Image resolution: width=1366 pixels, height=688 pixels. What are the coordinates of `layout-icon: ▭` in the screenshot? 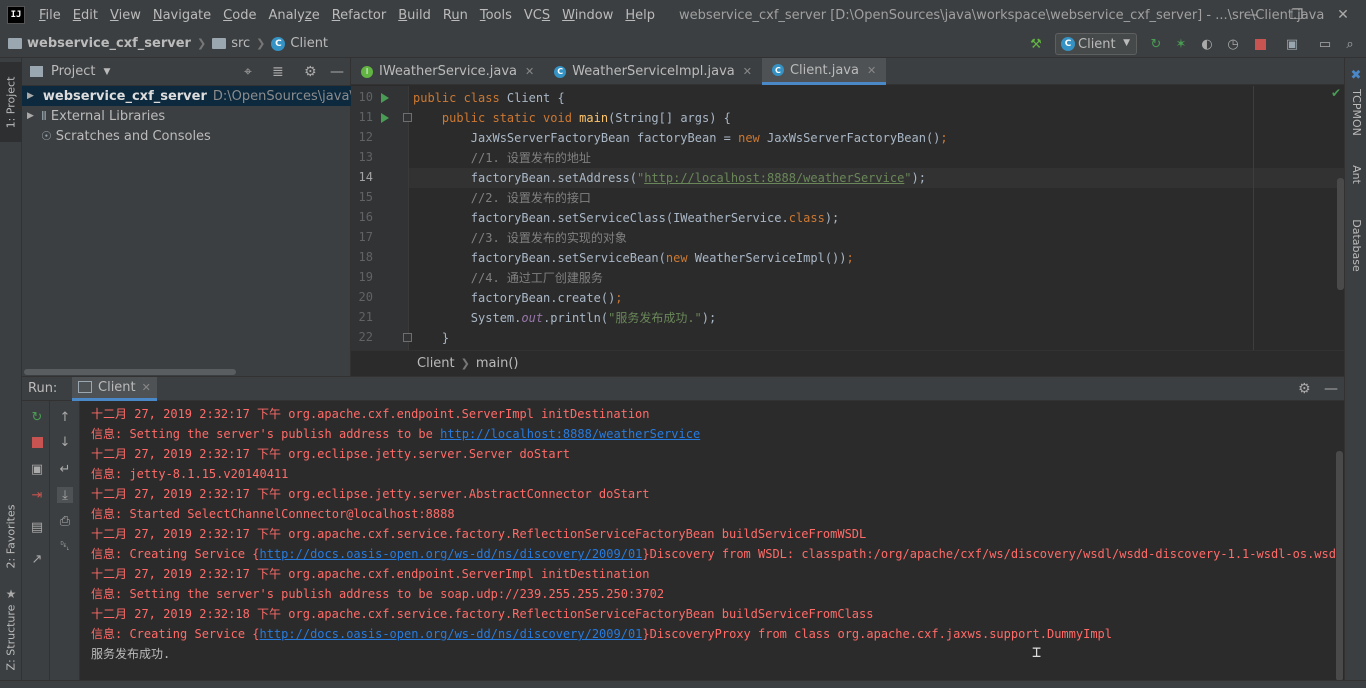 It's located at (1325, 44).